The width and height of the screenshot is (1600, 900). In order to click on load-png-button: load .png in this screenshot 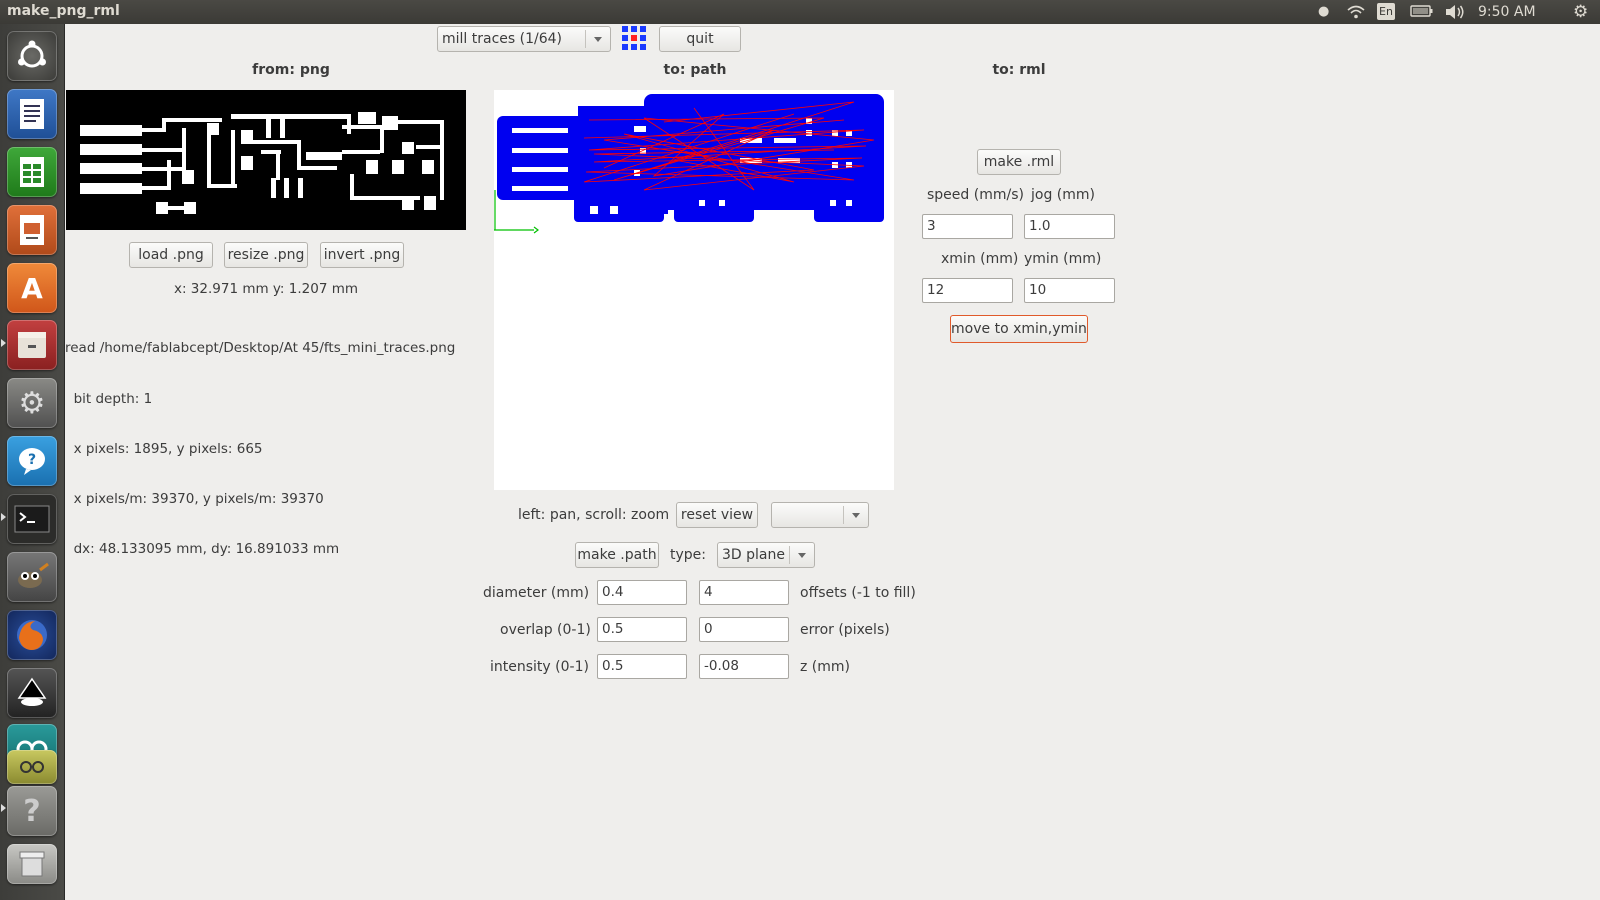, I will do `click(171, 255)`.